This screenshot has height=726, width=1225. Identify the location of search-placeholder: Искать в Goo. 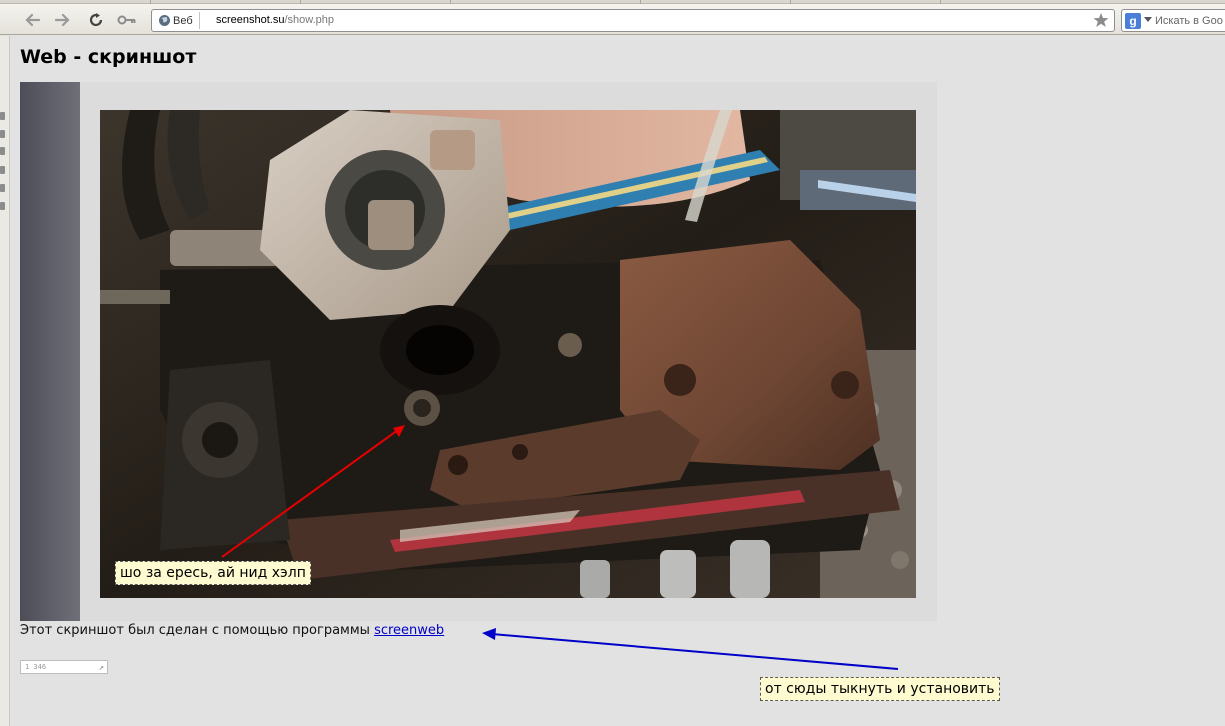
(1189, 21).